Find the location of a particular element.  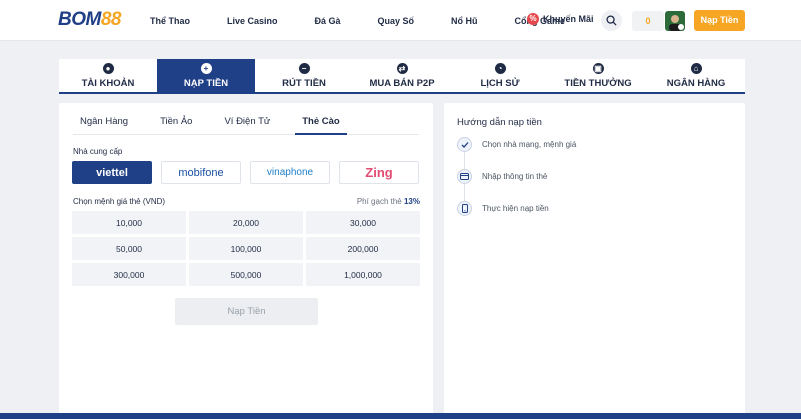

tab-label: NGÂN HÀNG is located at coordinates (696, 83).